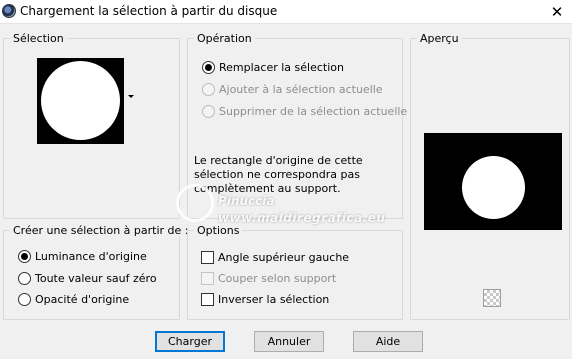 The width and height of the screenshot is (572, 359). I want to click on preview-image, so click(493, 181).